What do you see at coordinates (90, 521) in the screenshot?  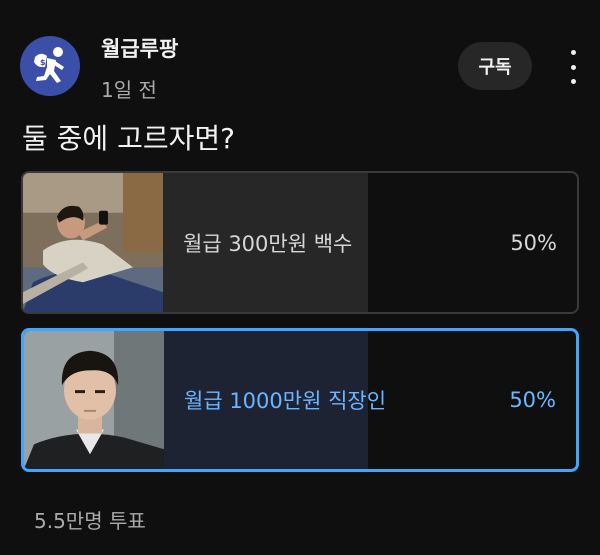 I see `vote-count: 5.5만명 투표` at bounding box center [90, 521].